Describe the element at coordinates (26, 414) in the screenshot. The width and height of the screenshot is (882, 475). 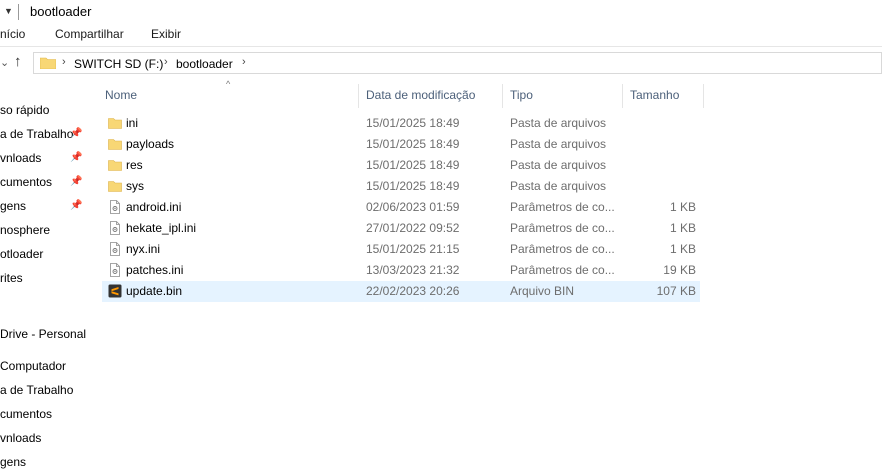
I see `sidebar-item-documentos-2: cumentos` at that location.